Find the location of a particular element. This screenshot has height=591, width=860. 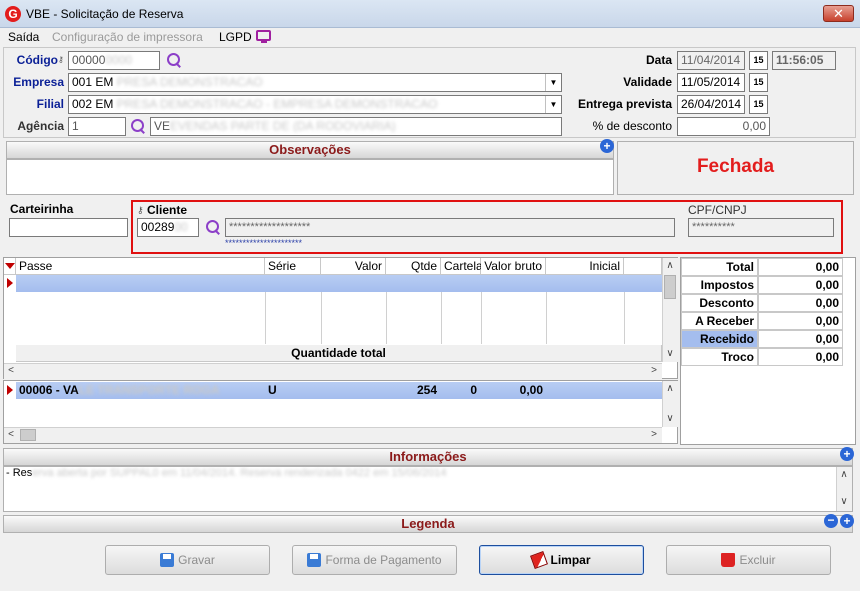

desconto-input: 0,00 is located at coordinates (723, 126).